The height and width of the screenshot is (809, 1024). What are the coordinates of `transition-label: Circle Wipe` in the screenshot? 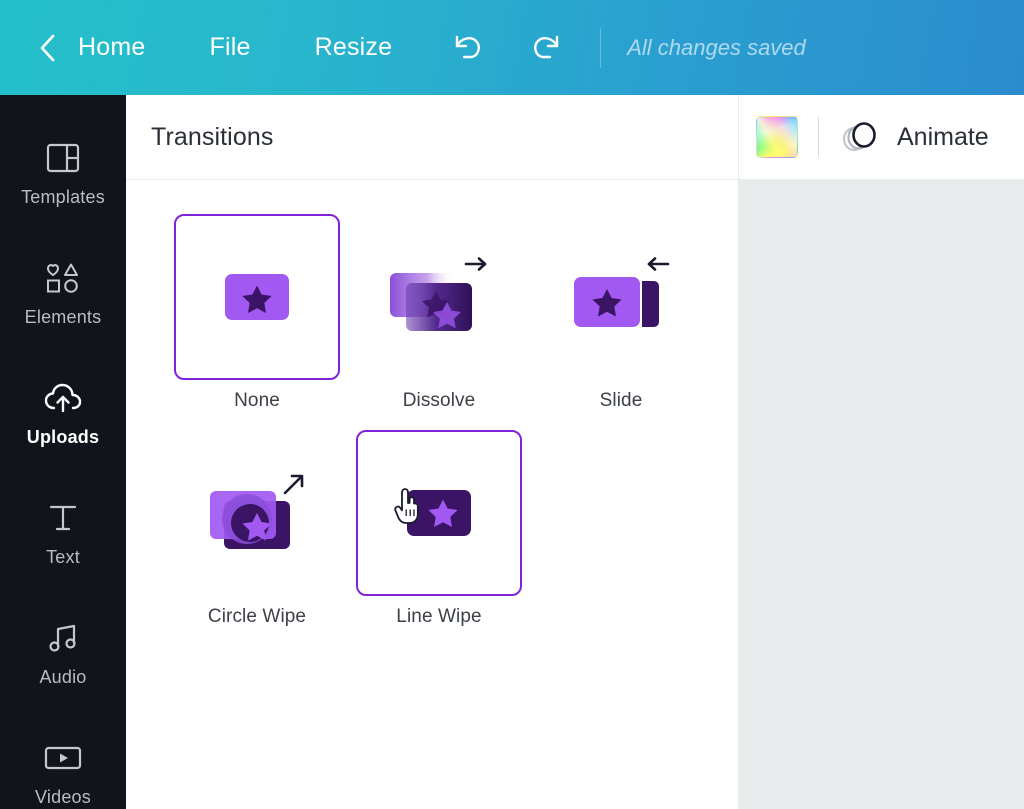 It's located at (257, 616).